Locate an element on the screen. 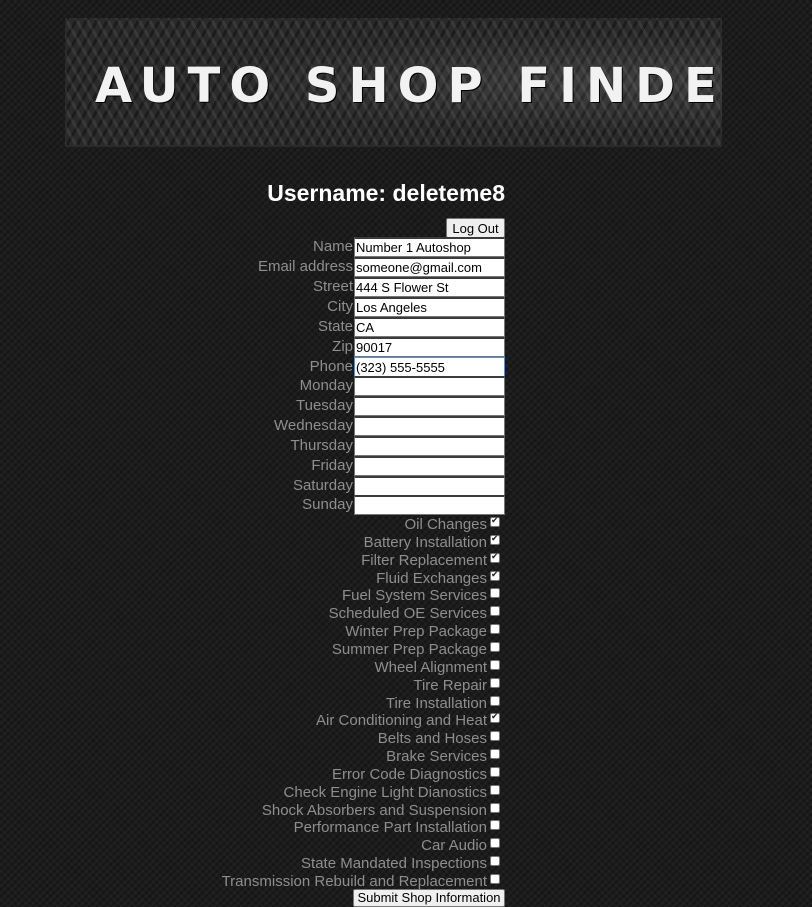 This screenshot has width=812, height=907. field-row-city: City is located at coordinates (252, 307).